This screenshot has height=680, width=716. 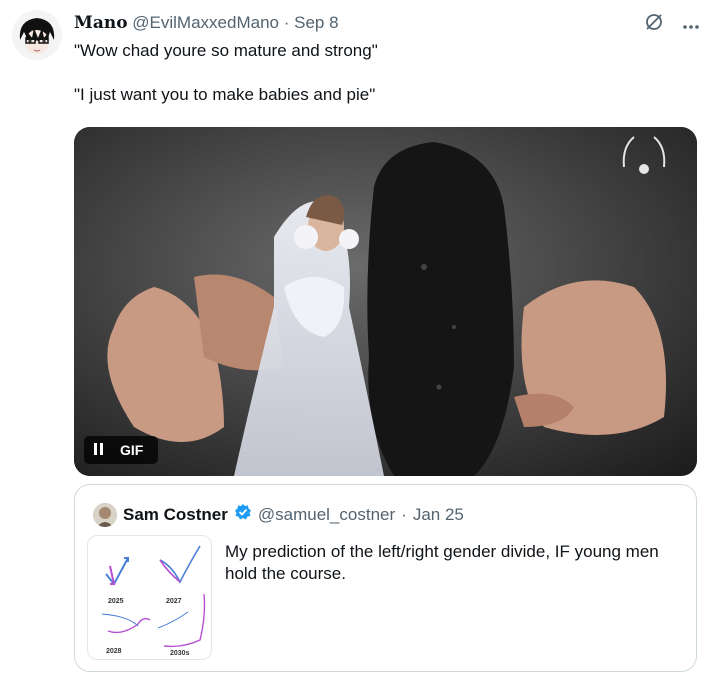 What do you see at coordinates (654, 25) in the screenshot?
I see `grok-icon` at bounding box center [654, 25].